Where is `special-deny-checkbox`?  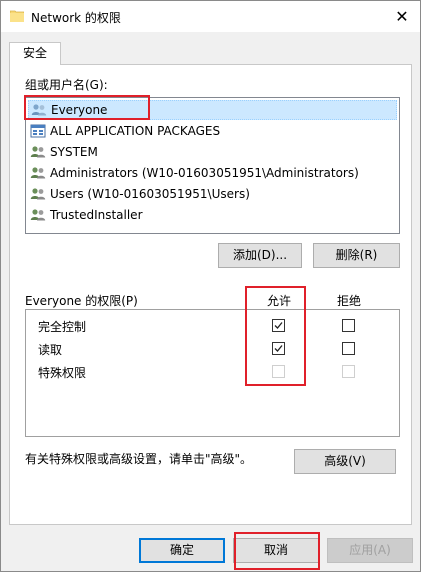
special-deny-checkbox is located at coordinates (348, 371).